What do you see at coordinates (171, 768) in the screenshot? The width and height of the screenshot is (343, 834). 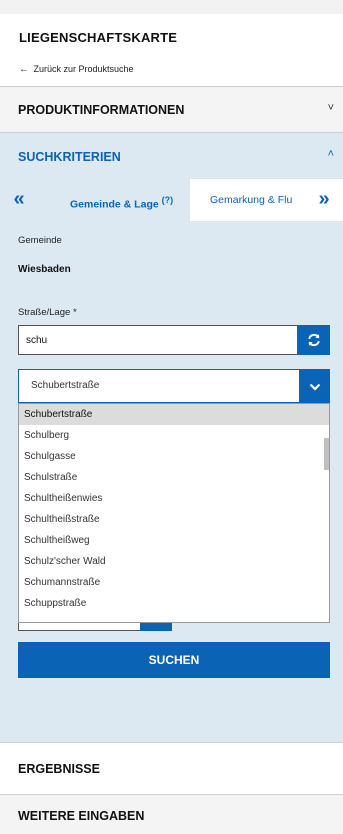 I see `section-ergebnisse: ERGEBNISSE` at bounding box center [171, 768].